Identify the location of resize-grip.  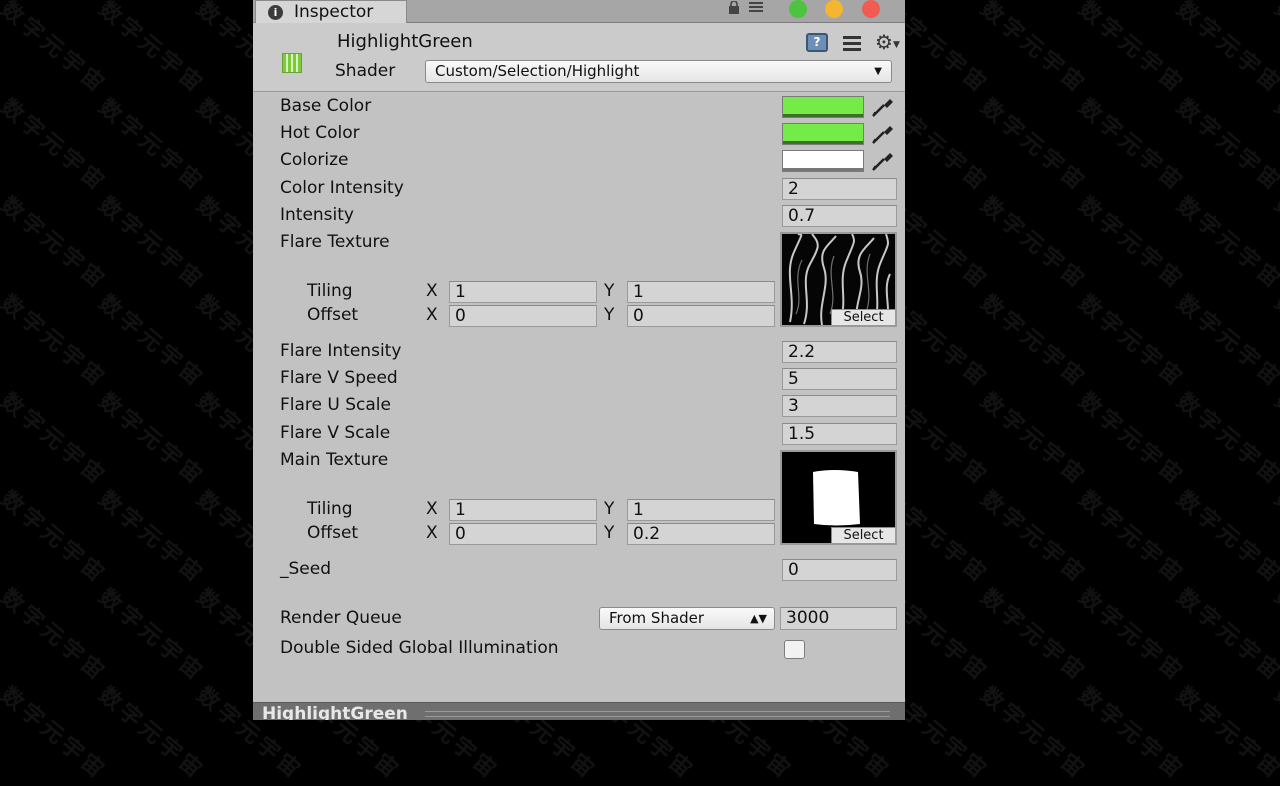
(657, 714).